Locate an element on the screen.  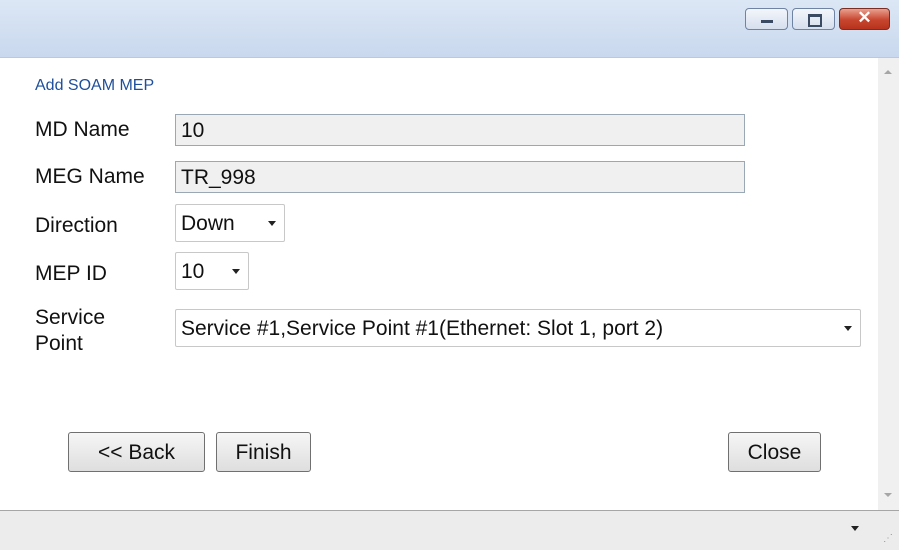
close-button: Close is located at coordinates (774, 452).